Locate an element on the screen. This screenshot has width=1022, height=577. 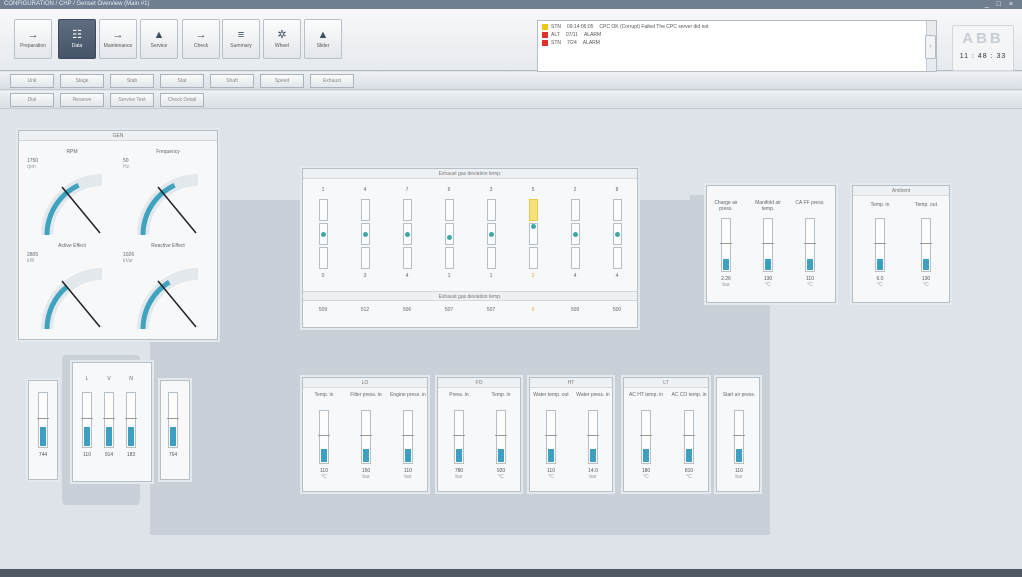
ambient-label: Temp. out is located at coordinates (926, 205).